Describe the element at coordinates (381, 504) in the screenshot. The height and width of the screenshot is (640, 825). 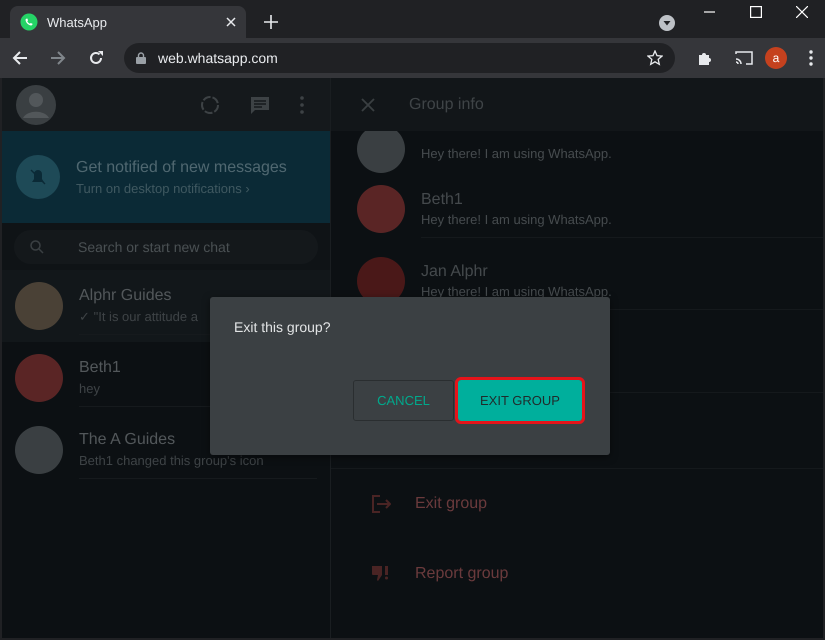
I see `exit-icon` at that location.